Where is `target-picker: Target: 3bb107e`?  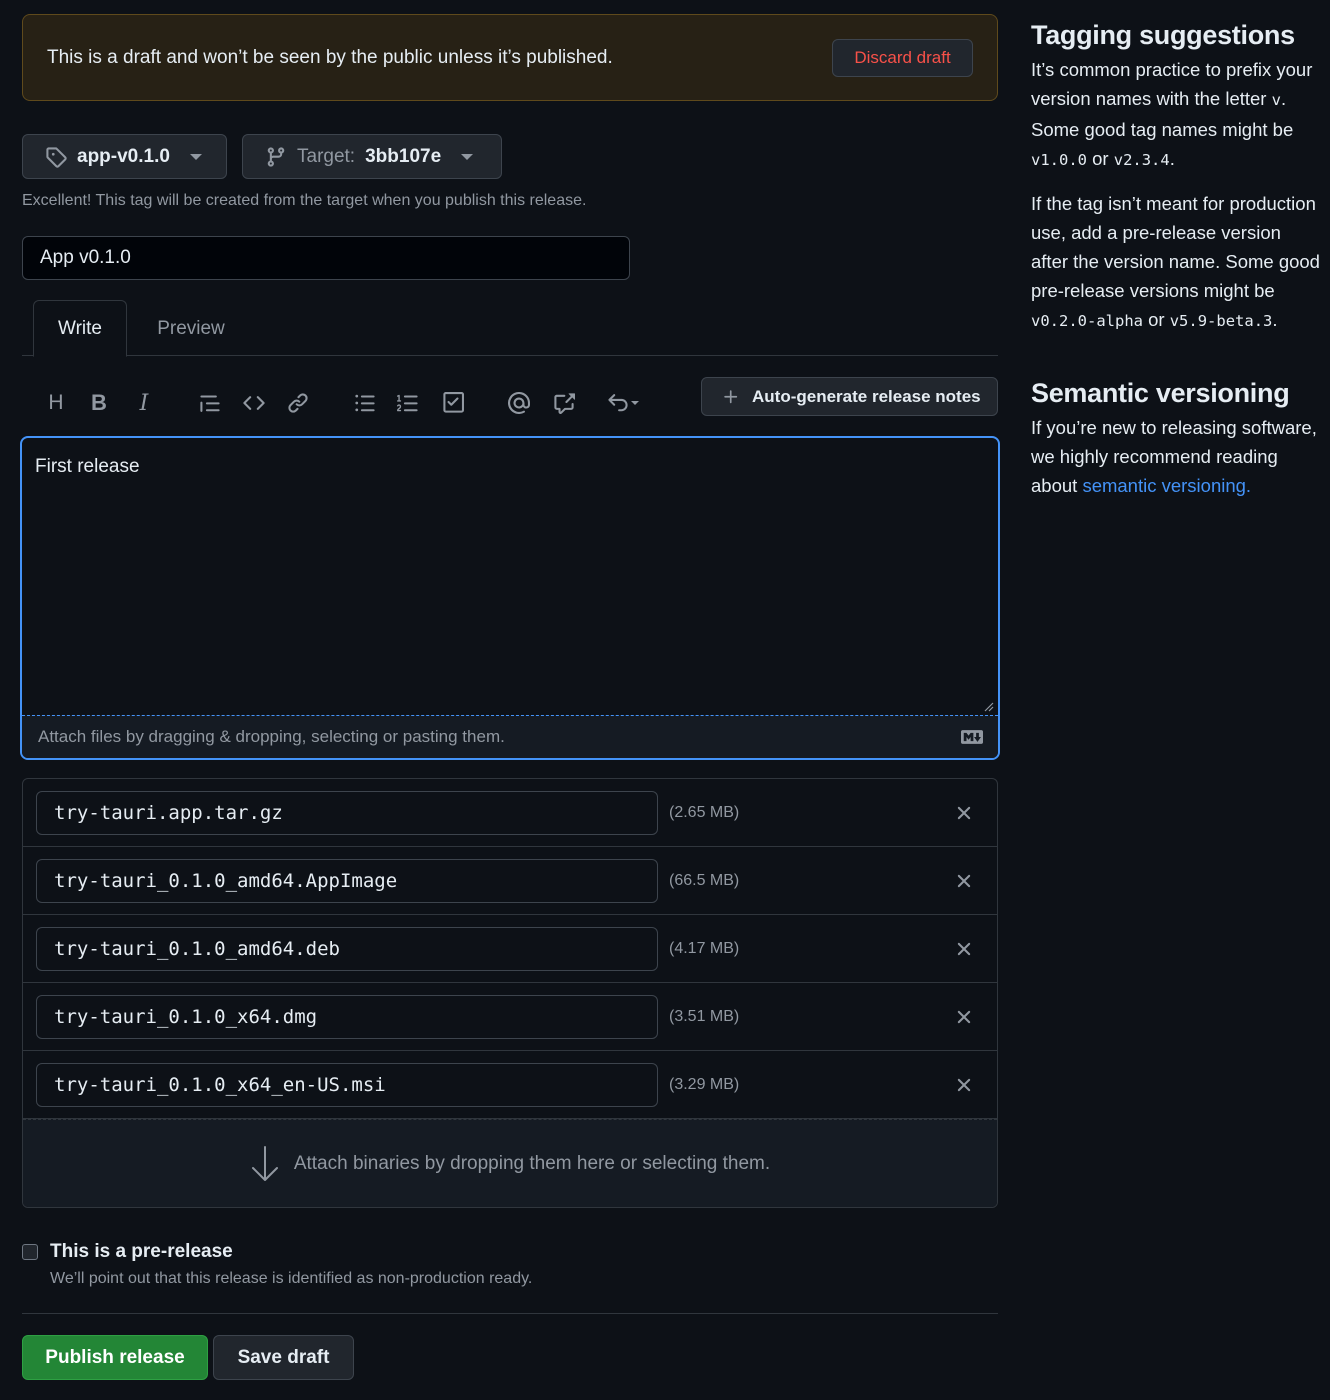 target-picker: Target: 3bb107e is located at coordinates (372, 156).